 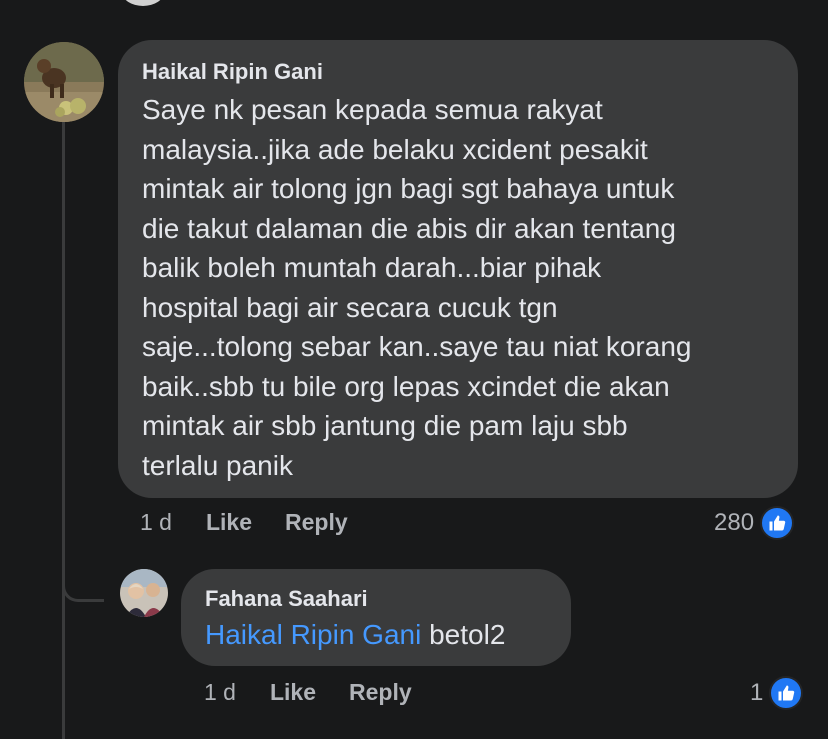 What do you see at coordinates (220, 692) in the screenshot?
I see `reply-timestamp: 1 d` at bounding box center [220, 692].